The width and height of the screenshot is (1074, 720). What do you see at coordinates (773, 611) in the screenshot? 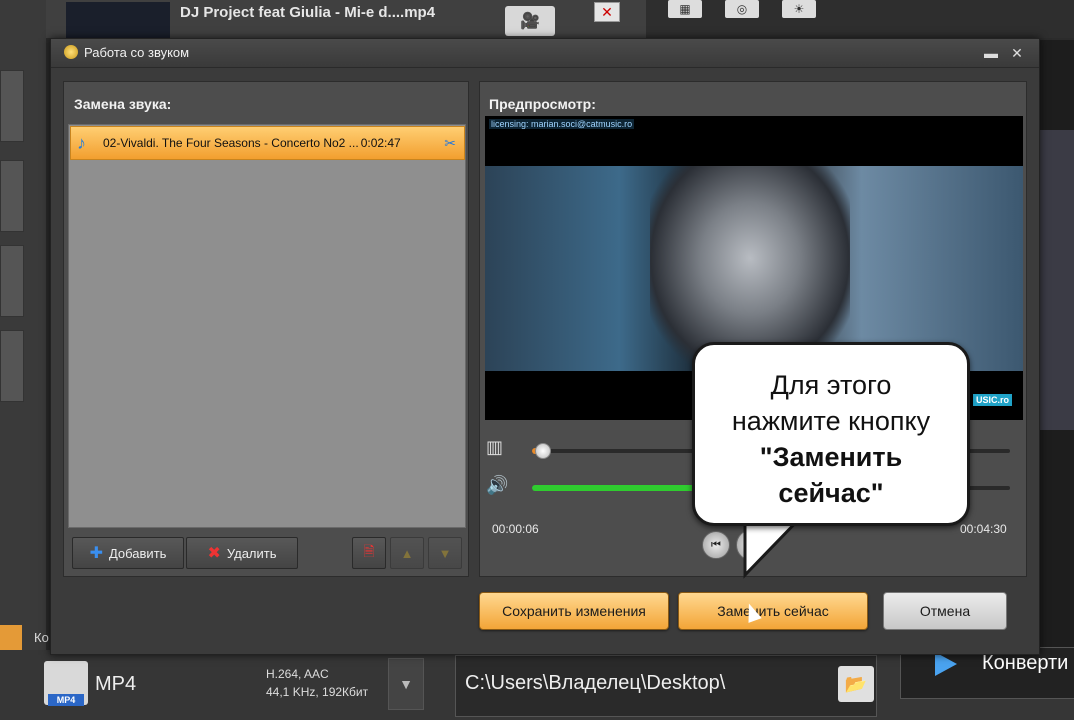
I see `replace-now-button: Заменить сейчас` at bounding box center [773, 611].